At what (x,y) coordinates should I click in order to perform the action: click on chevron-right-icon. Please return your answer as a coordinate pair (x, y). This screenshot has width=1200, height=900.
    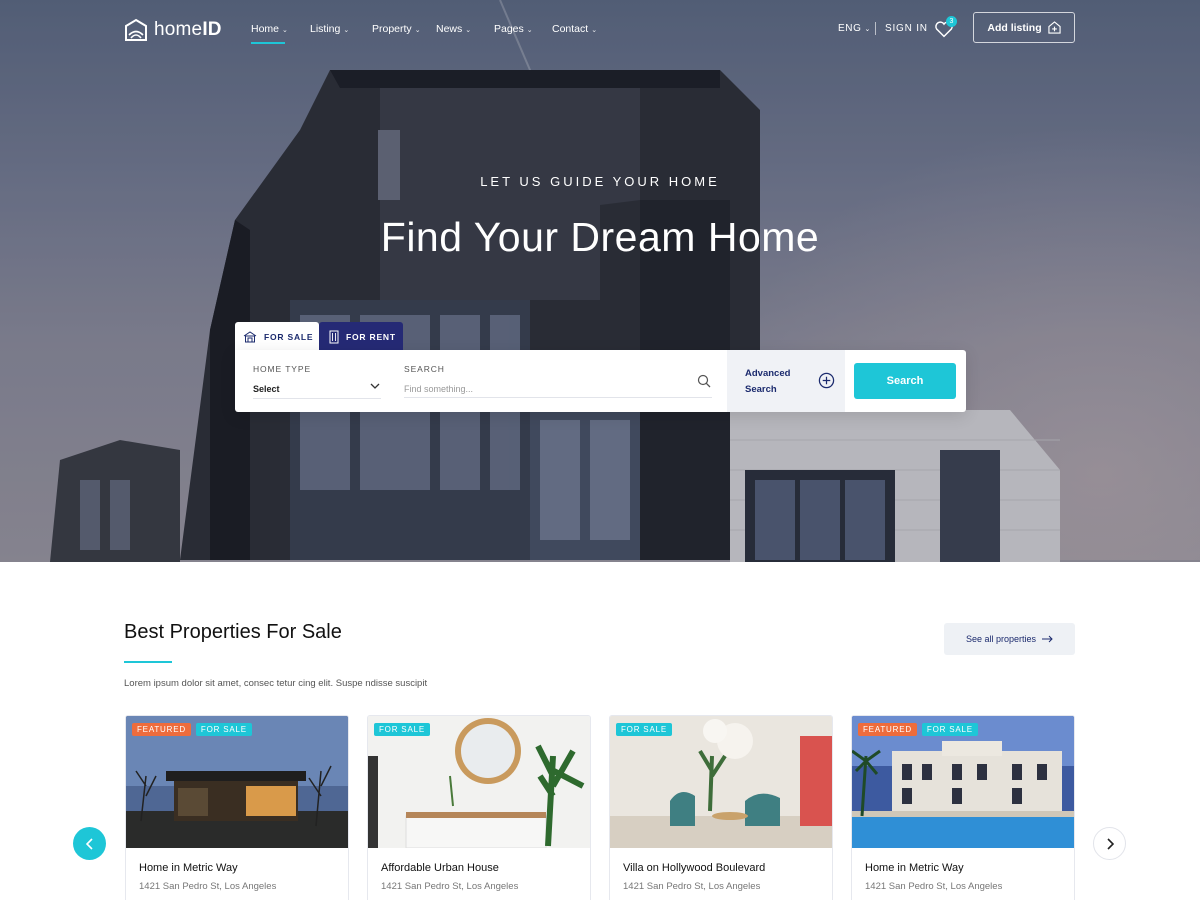
    Looking at the image, I should click on (1110, 843).